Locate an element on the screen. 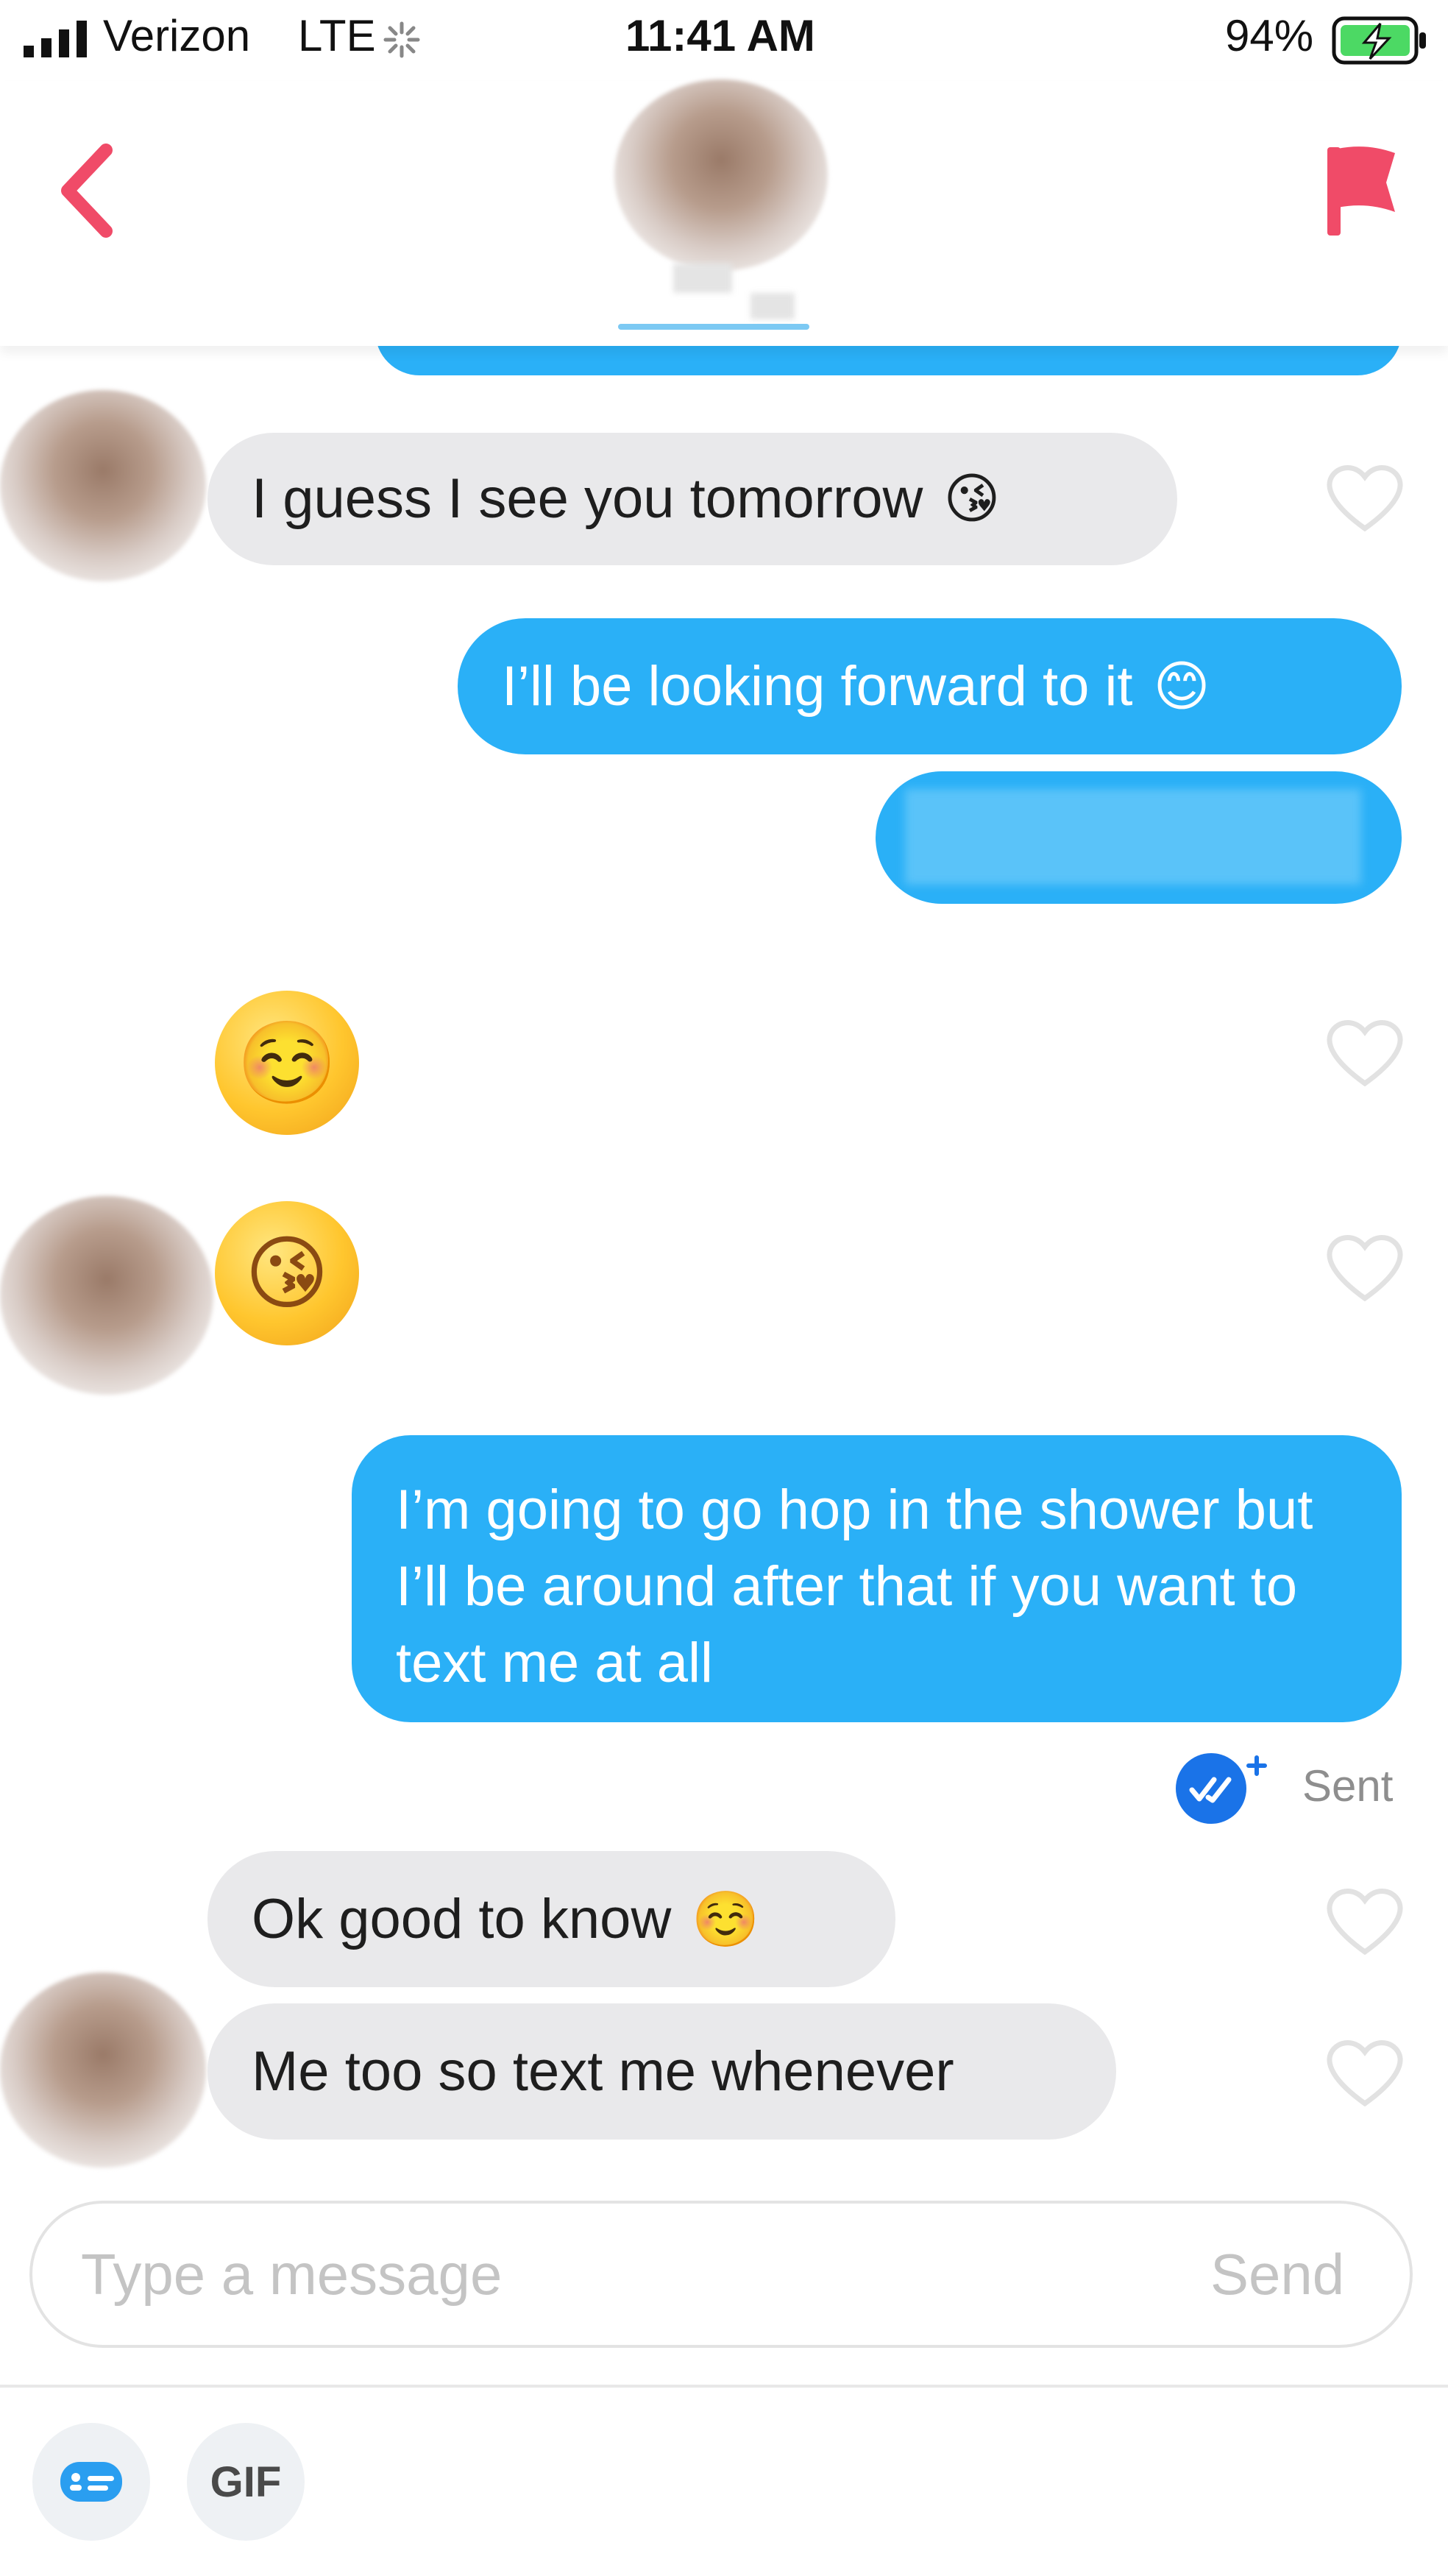  profile-indicator is located at coordinates (713, 327).